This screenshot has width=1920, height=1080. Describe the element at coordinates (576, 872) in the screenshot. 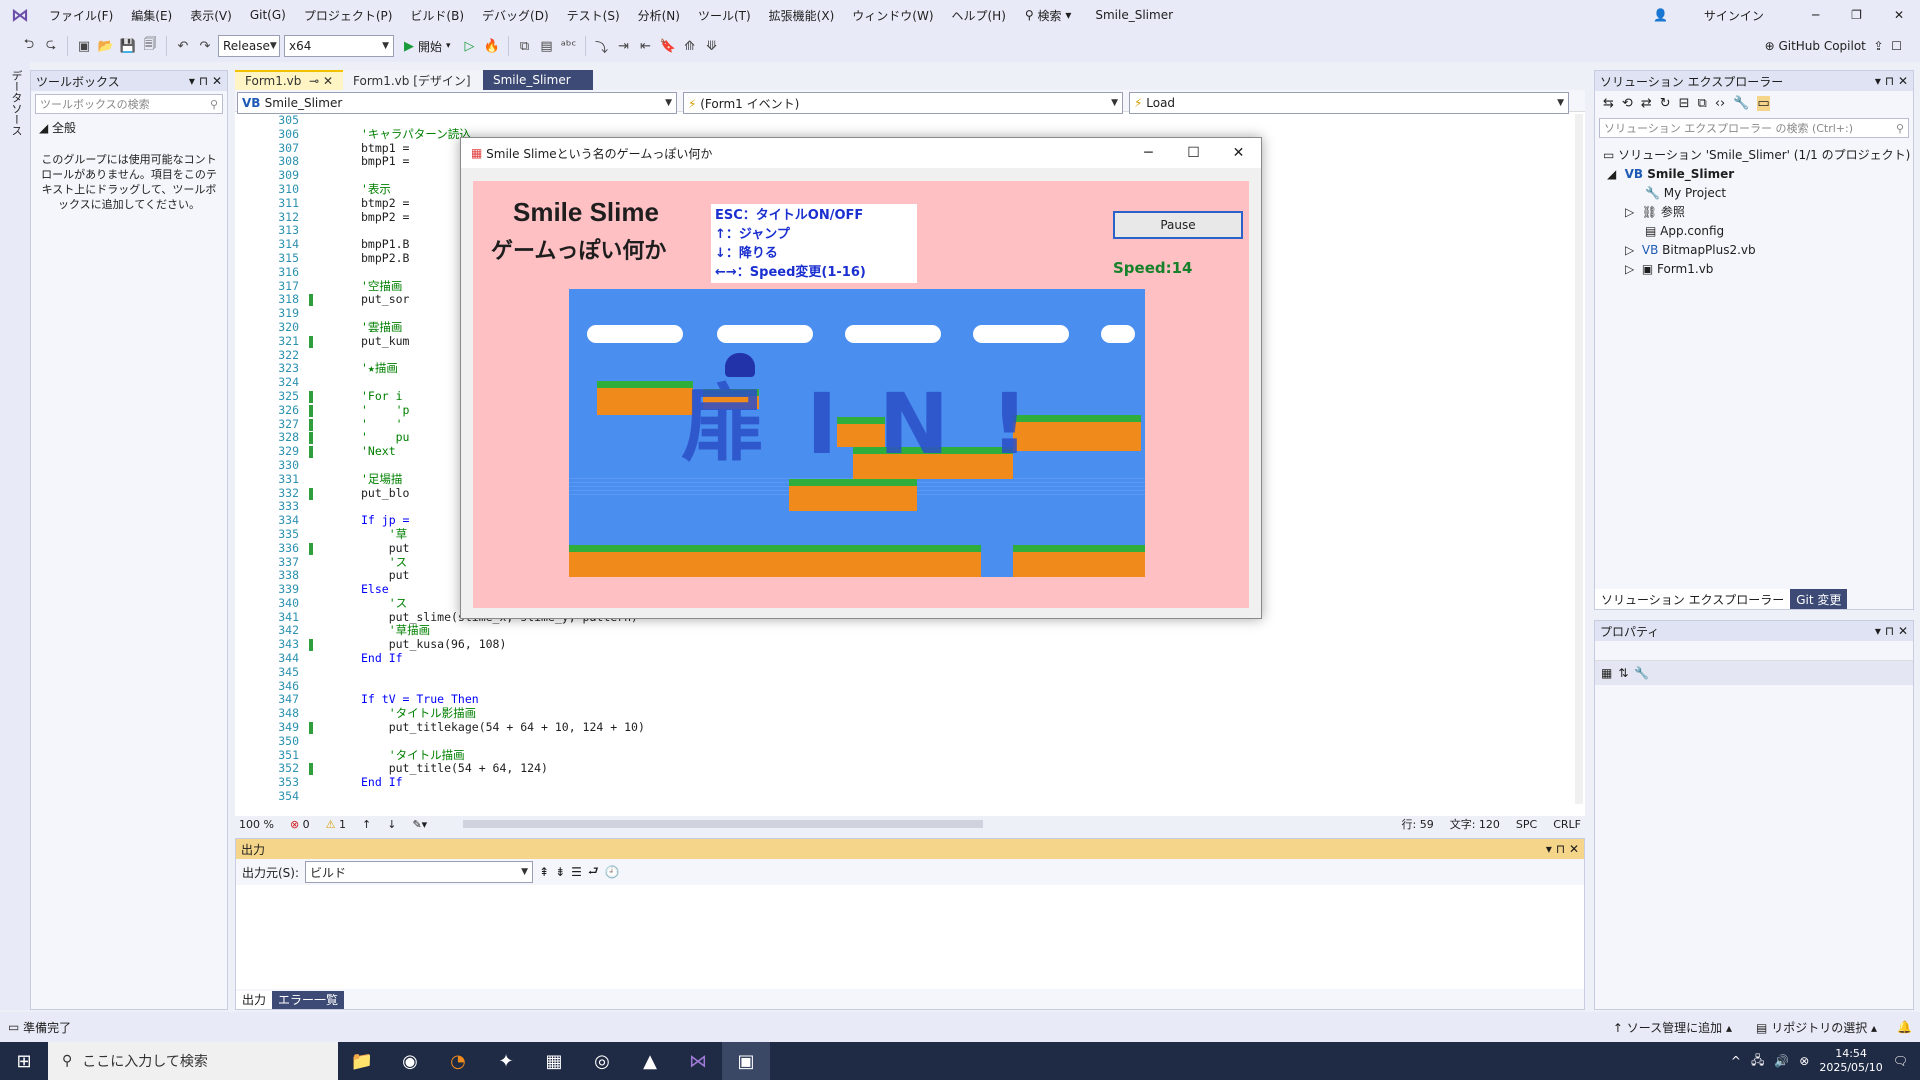

I see `clear-all-icon: ☰` at that location.